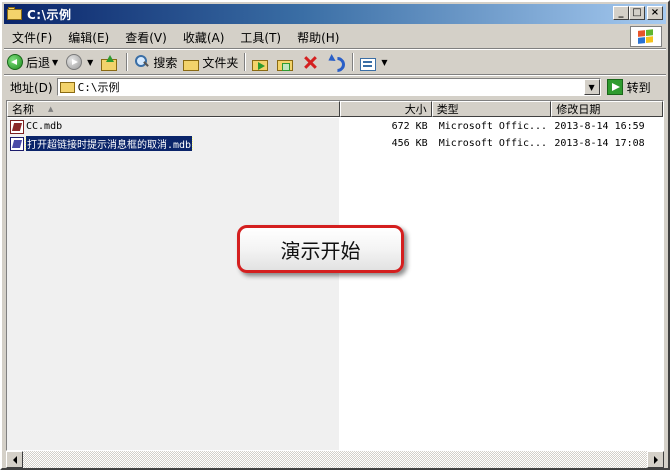  I want to click on maximize-button: □, so click(637, 13).